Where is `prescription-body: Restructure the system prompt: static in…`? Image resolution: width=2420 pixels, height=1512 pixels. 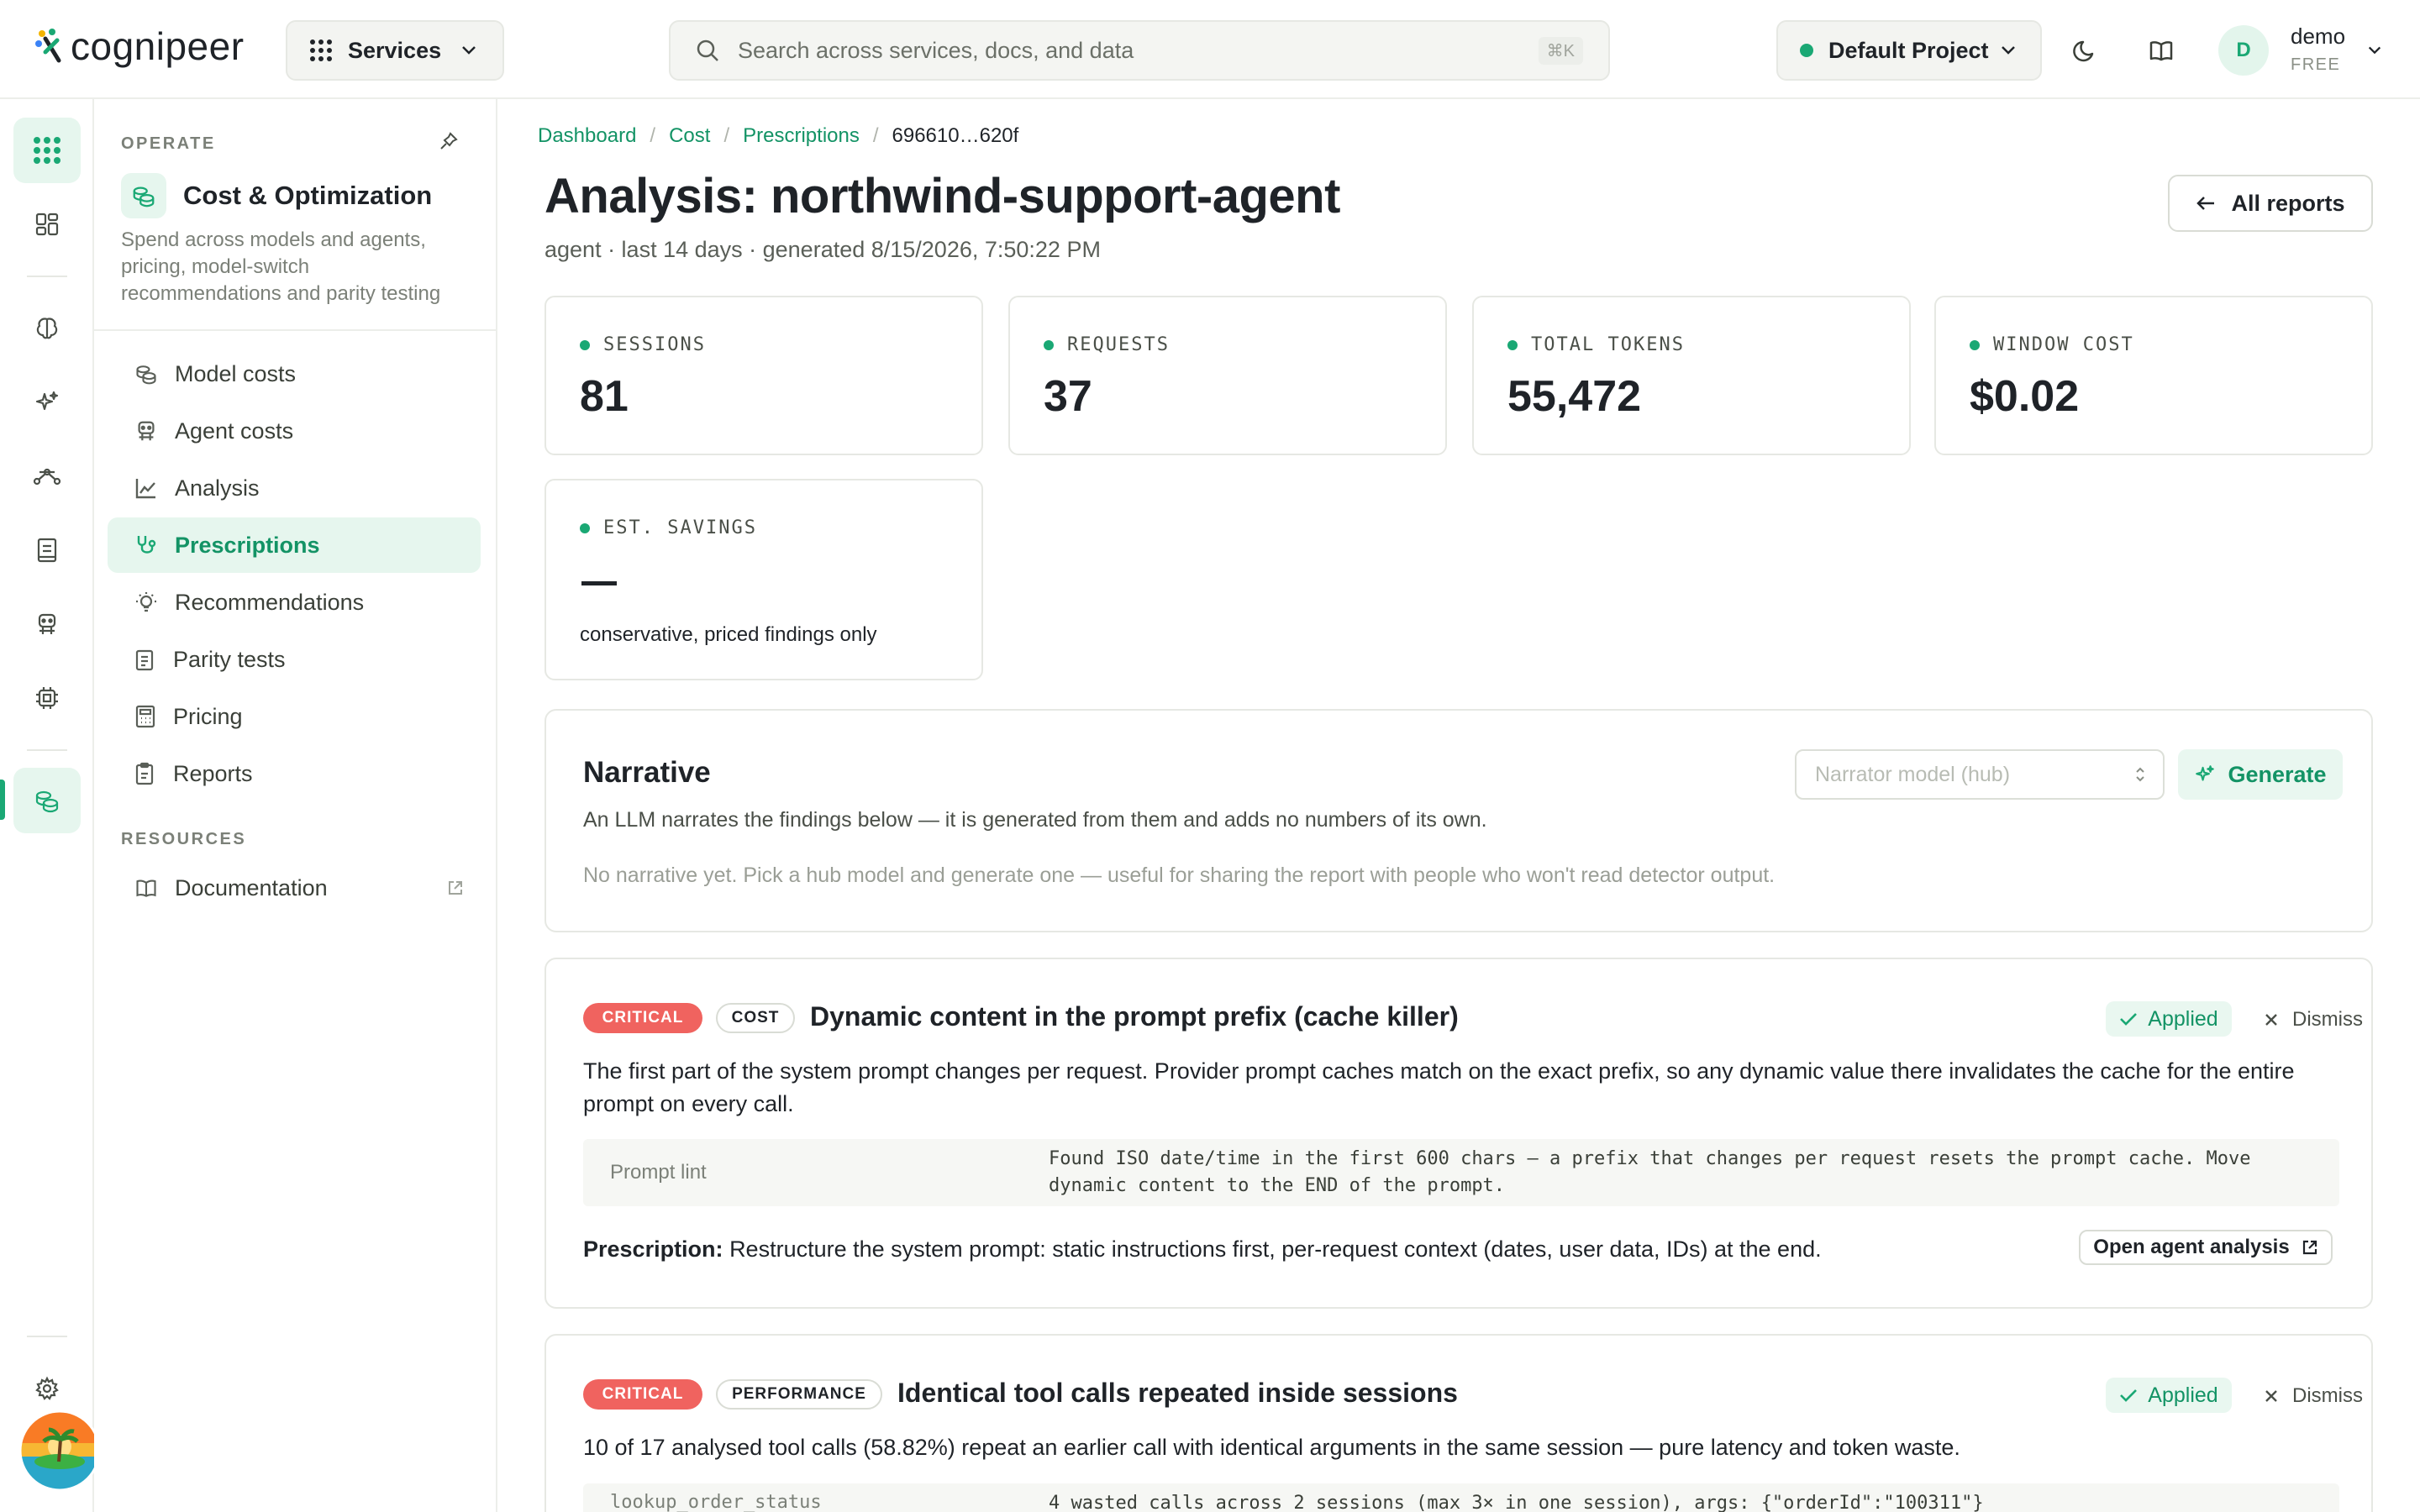
prescription-body: Restructure the system prompt: static in… is located at coordinates (1275, 1249).